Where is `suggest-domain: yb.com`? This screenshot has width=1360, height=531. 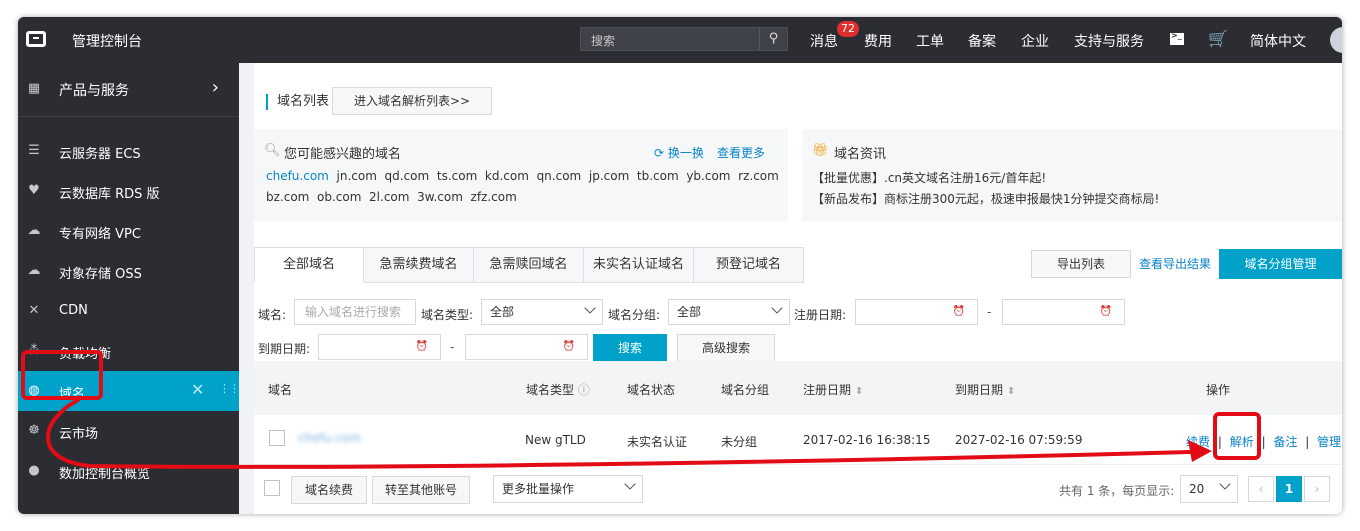 suggest-domain: yb.com is located at coordinates (708, 176).